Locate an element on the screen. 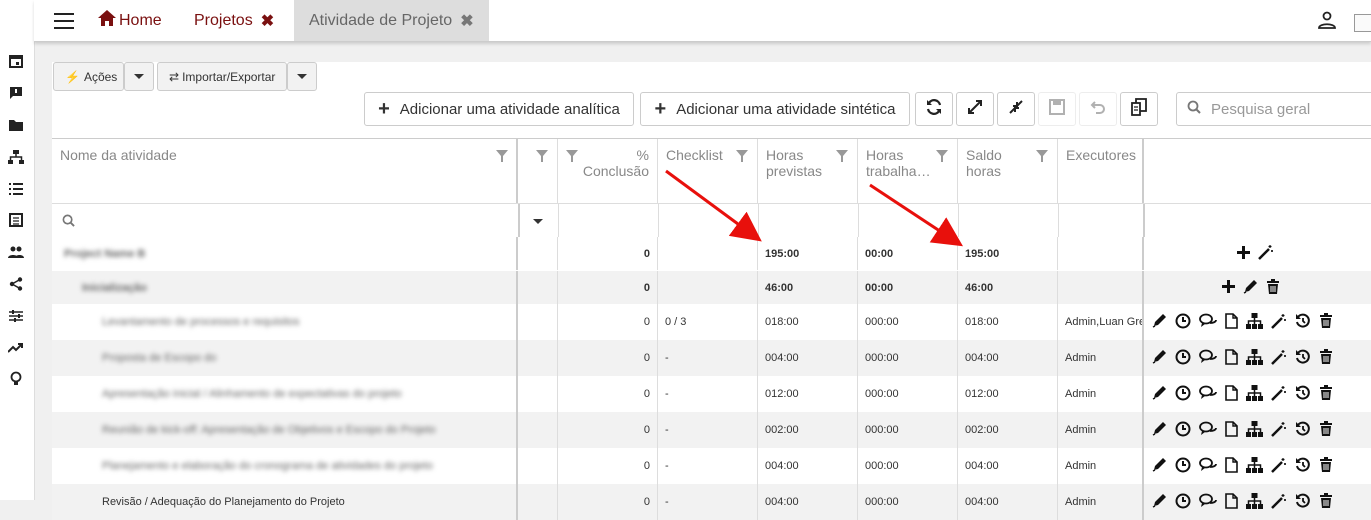 This screenshot has height=520, width=1371. acoes-dropdown-button is located at coordinates (139, 76).